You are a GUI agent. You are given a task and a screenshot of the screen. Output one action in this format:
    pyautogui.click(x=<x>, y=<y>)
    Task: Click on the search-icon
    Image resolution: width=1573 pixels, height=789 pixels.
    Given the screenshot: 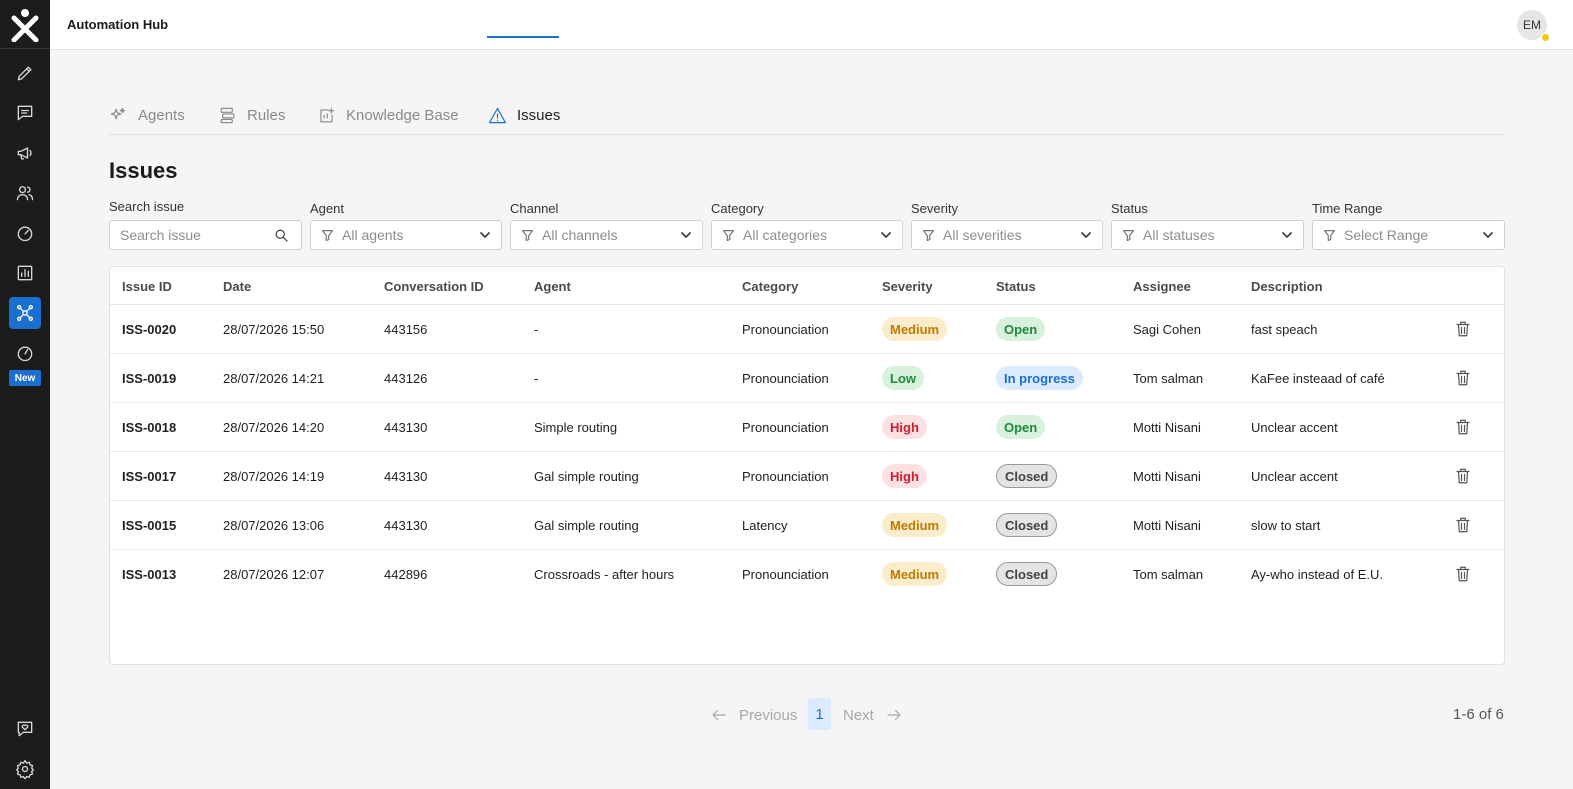 What is the action you would take?
    pyautogui.click(x=281, y=235)
    